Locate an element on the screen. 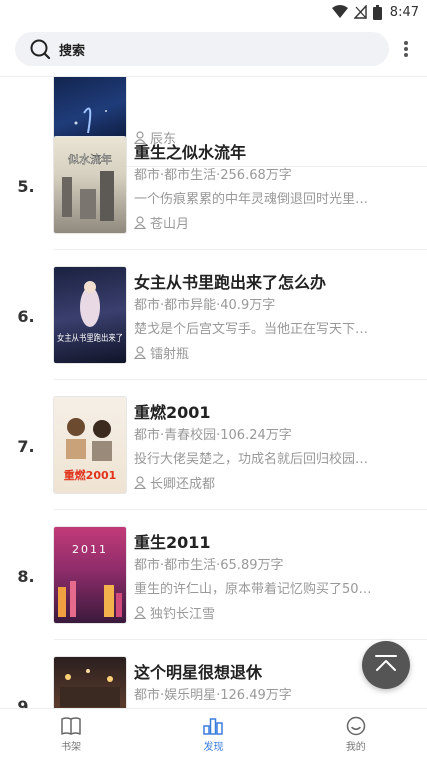 The width and height of the screenshot is (427, 760). nav-discover: 发现 is located at coordinates (213, 734).